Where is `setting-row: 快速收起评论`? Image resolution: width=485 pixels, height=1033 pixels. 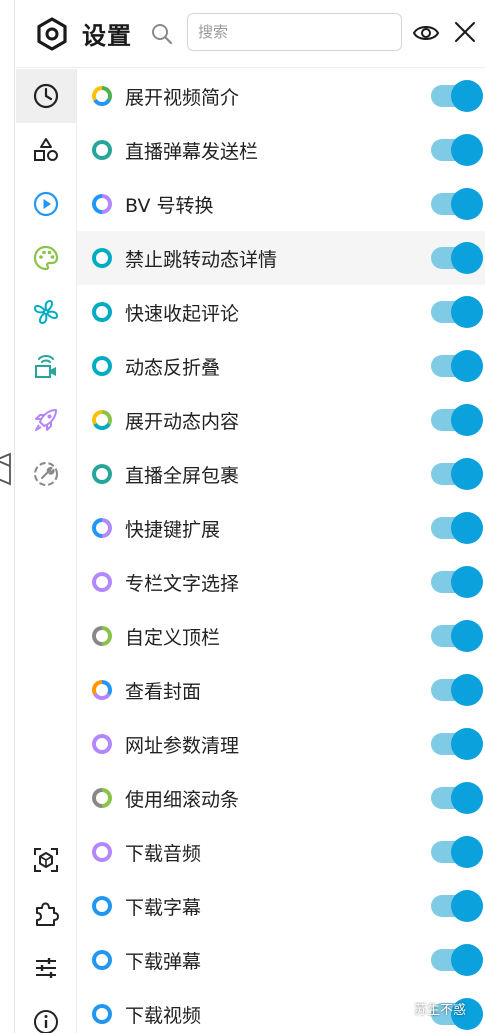 setting-row: 快速收起评论 is located at coordinates (281, 312).